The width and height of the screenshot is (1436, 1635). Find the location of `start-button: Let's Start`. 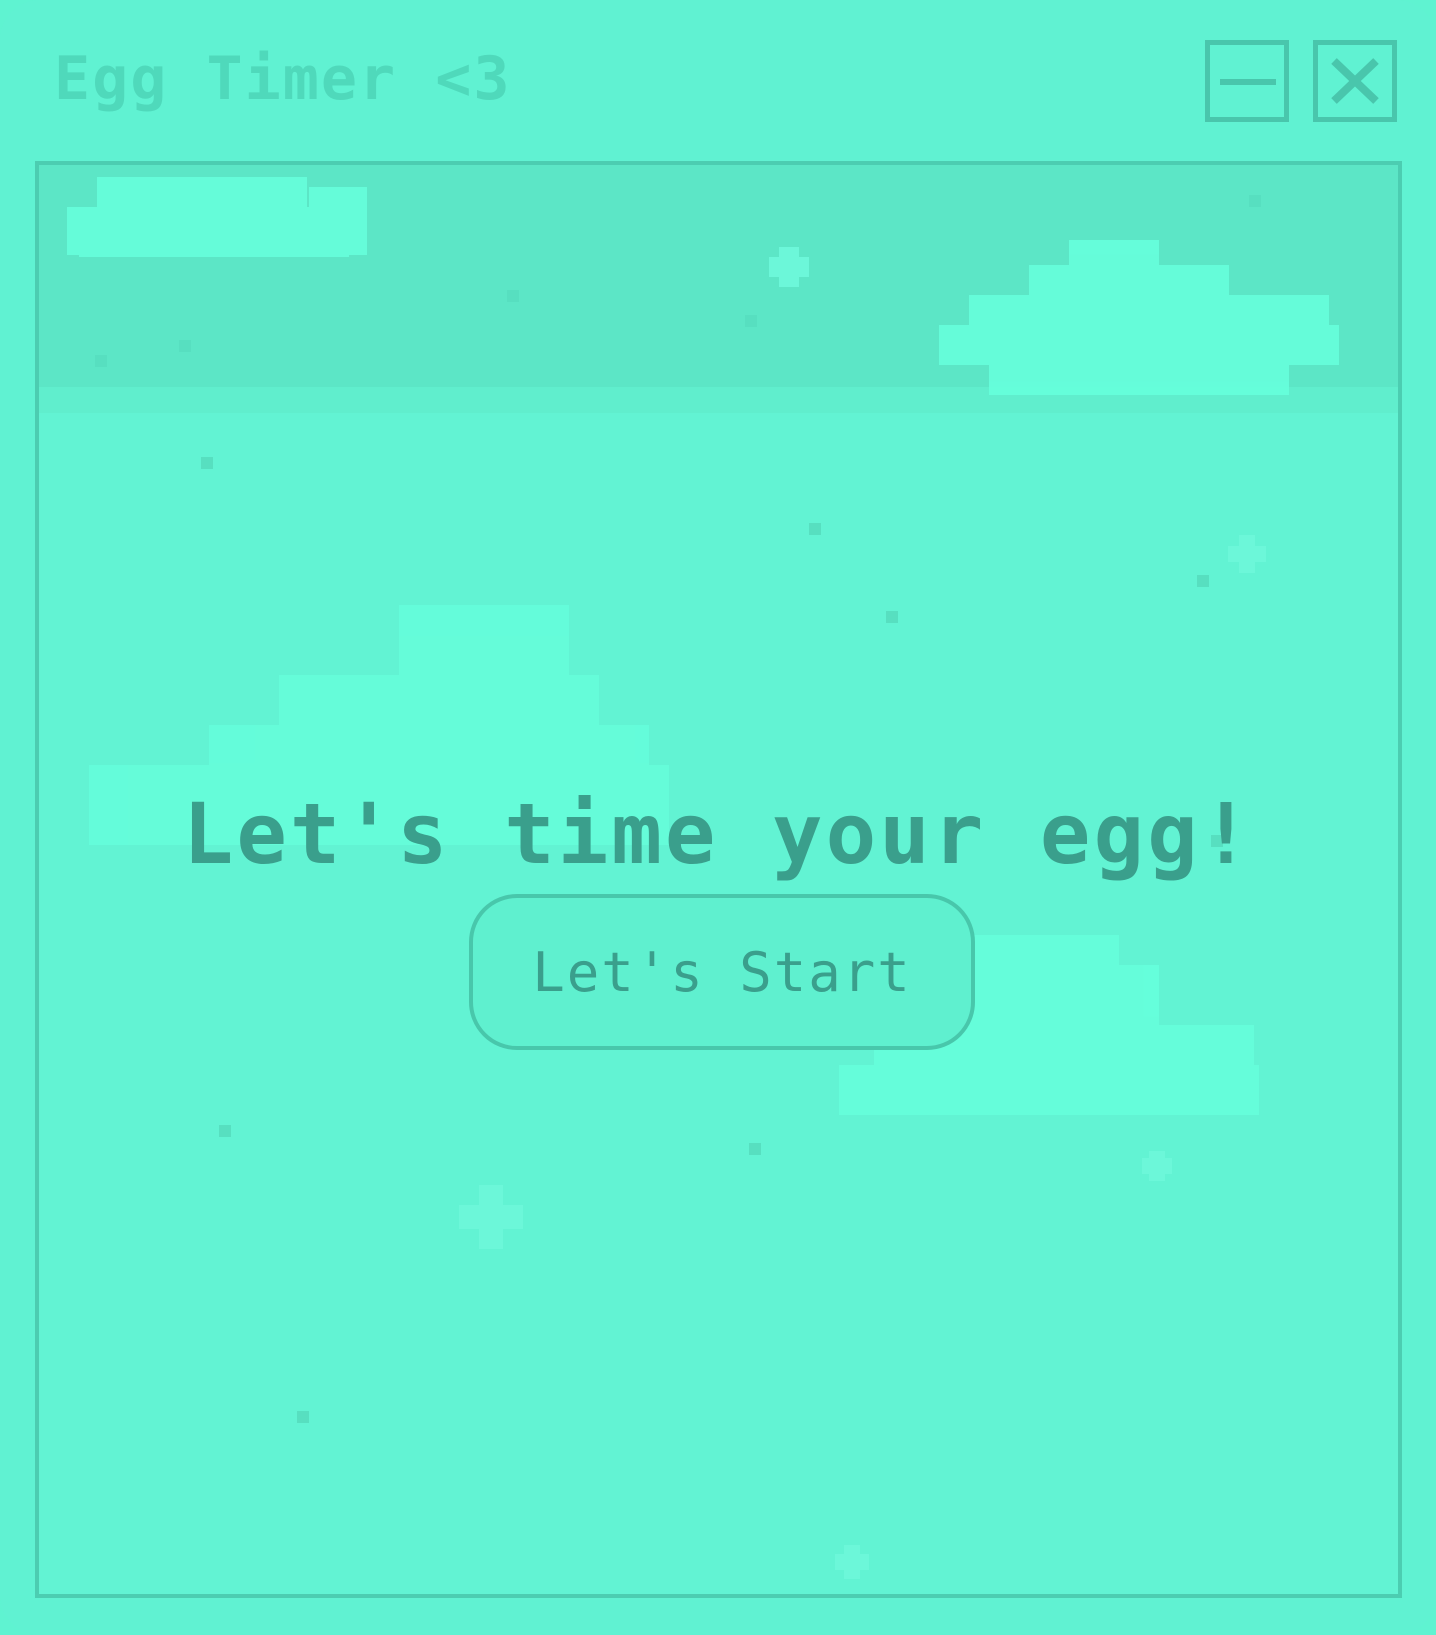

start-button: Let's Start is located at coordinates (722, 972).